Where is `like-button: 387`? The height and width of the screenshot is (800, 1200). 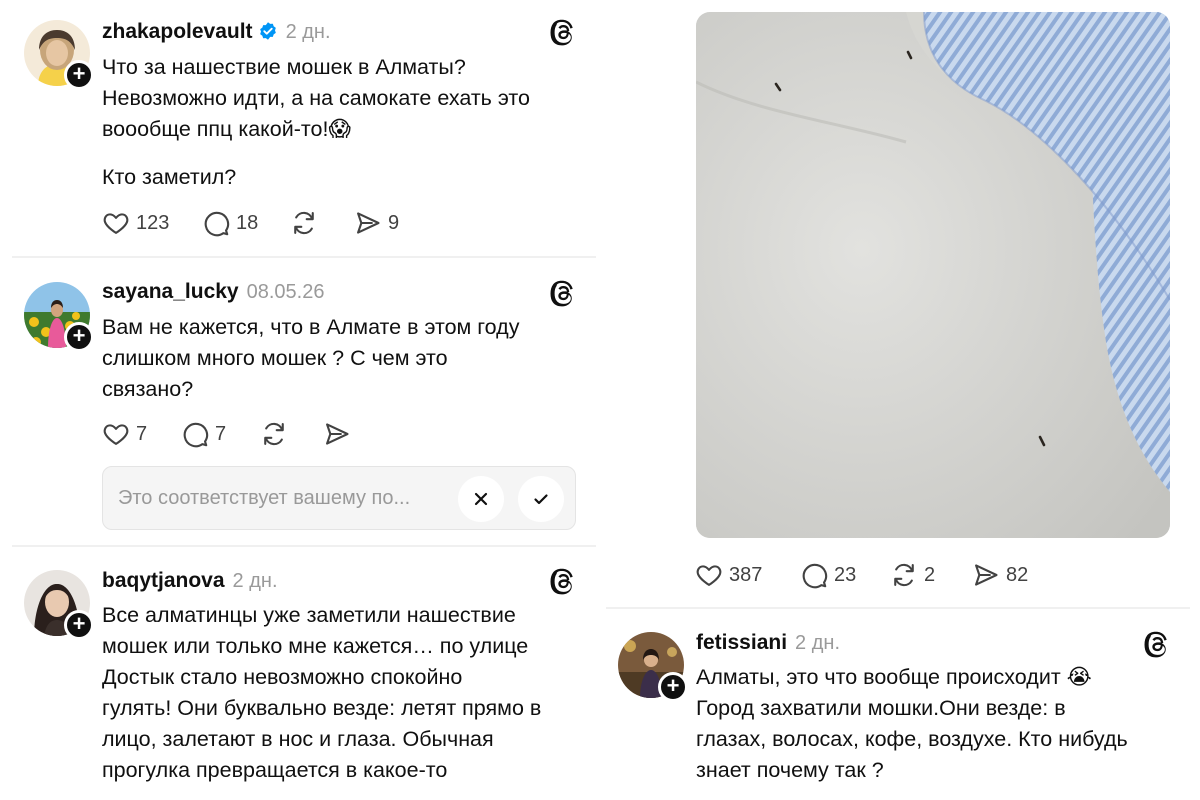
like-button: 387 is located at coordinates (747, 575).